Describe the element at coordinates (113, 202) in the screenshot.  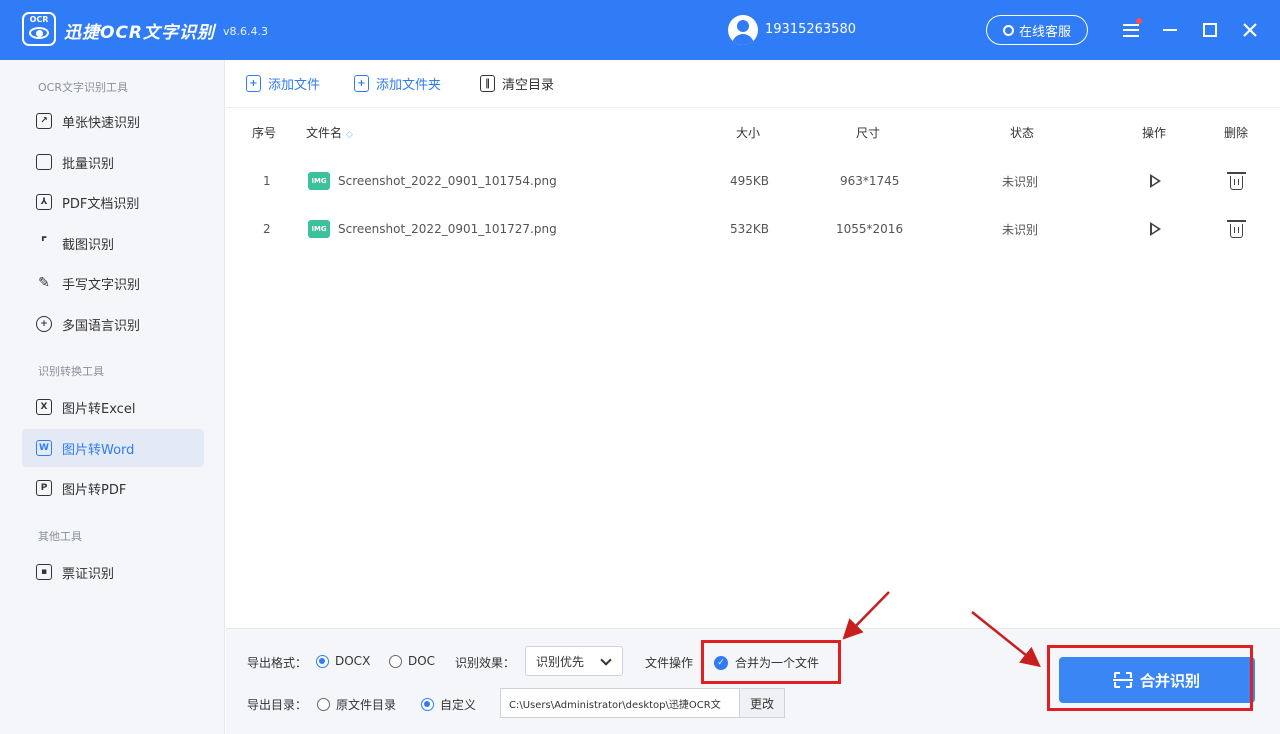
I see `sidebar-item-pdf-doc: ⅄ PDF文档识别` at that location.